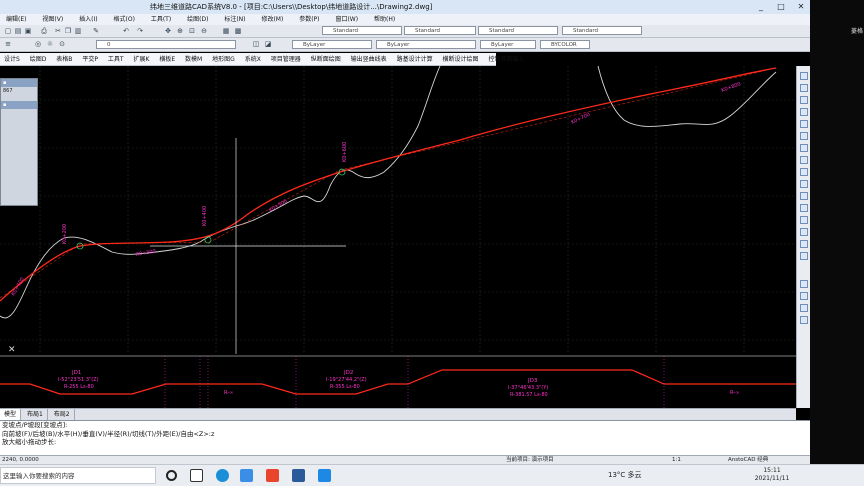 This screenshot has height=486, width=864. Describe the element at coordinates (804, 232) in the screenshot. I see `fillet-icon` at that location.